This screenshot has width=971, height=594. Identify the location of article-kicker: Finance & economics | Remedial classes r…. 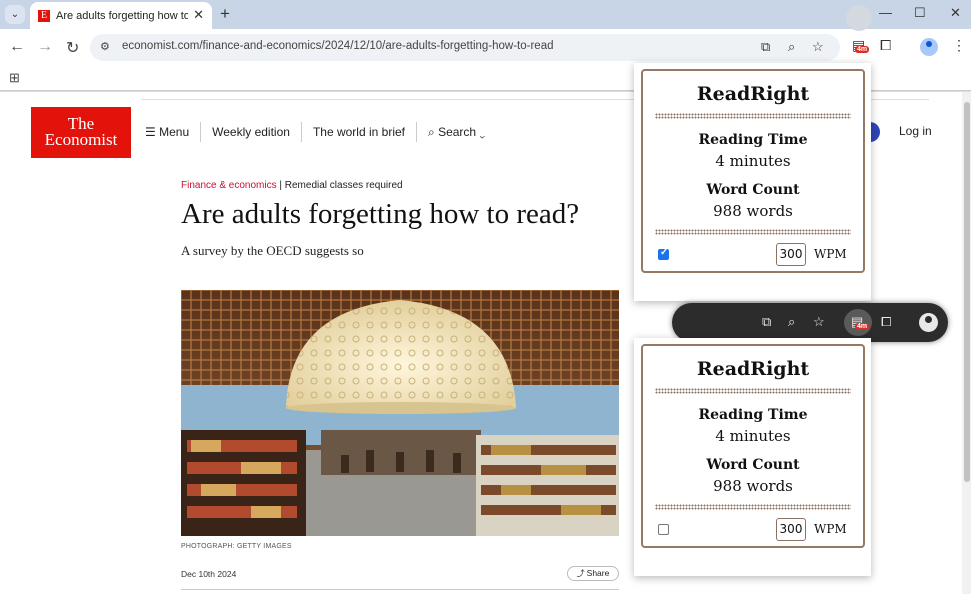
(292, 185).